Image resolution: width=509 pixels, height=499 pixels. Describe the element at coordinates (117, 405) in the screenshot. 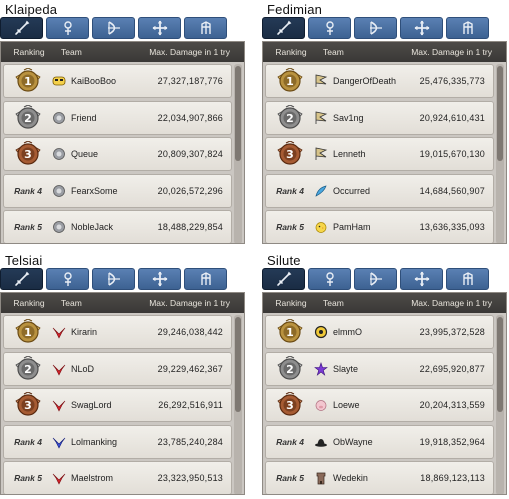

I see `table-row: 3 SwagLord 26,292,516,911` at that location.